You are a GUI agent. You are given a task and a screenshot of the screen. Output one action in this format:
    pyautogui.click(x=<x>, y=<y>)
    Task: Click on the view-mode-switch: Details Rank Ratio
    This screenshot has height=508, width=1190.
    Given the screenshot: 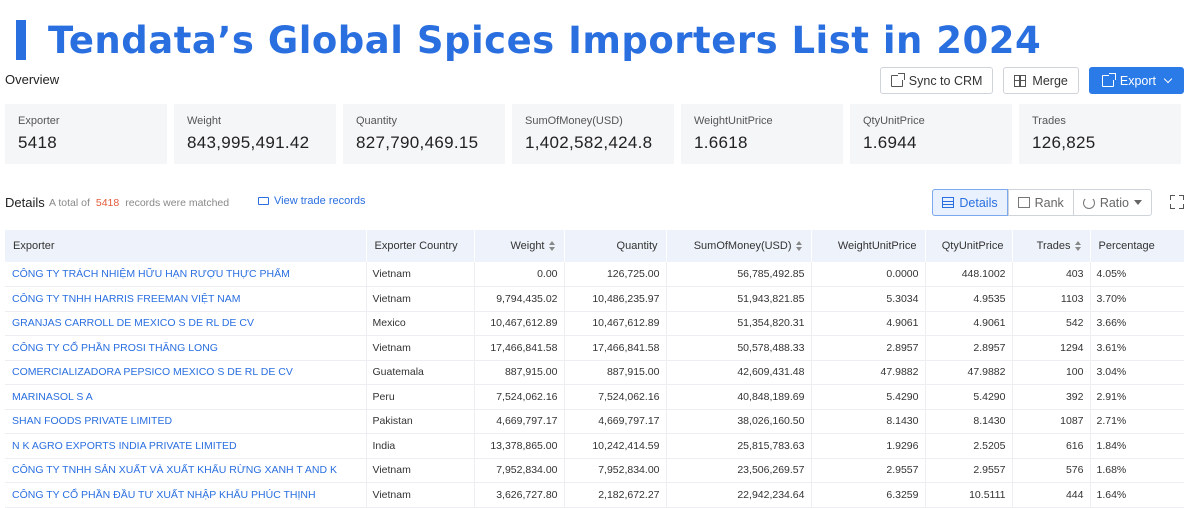 What is the action you would take?
    pyautogui.click(x=1042, y=202)
    